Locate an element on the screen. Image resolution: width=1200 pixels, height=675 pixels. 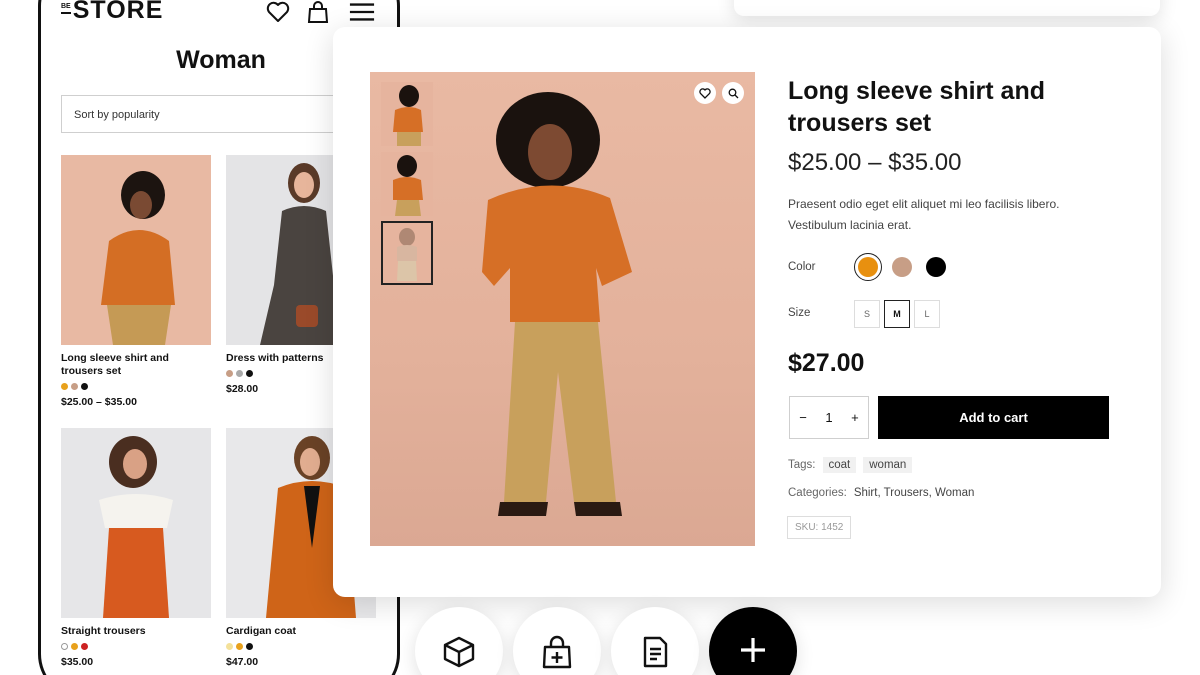
box-button is located at coordinates (459, 641).